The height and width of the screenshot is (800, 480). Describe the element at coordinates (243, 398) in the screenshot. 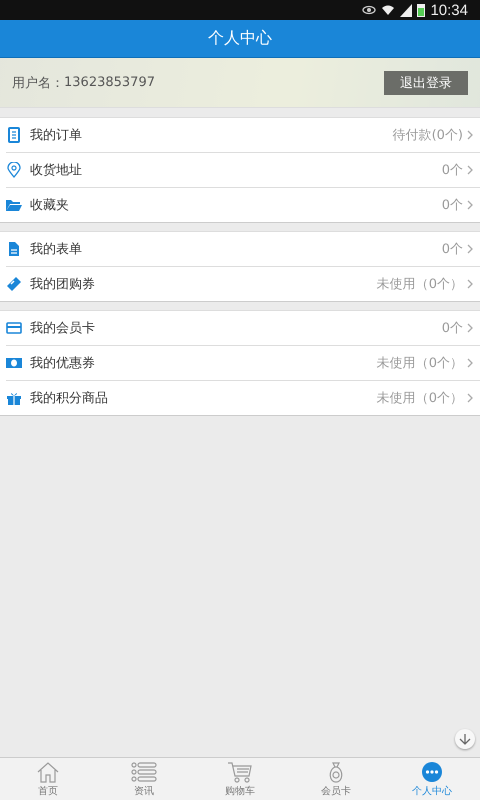

I see `menu-item: 我的积分商品 未使用（0个）` at that location.